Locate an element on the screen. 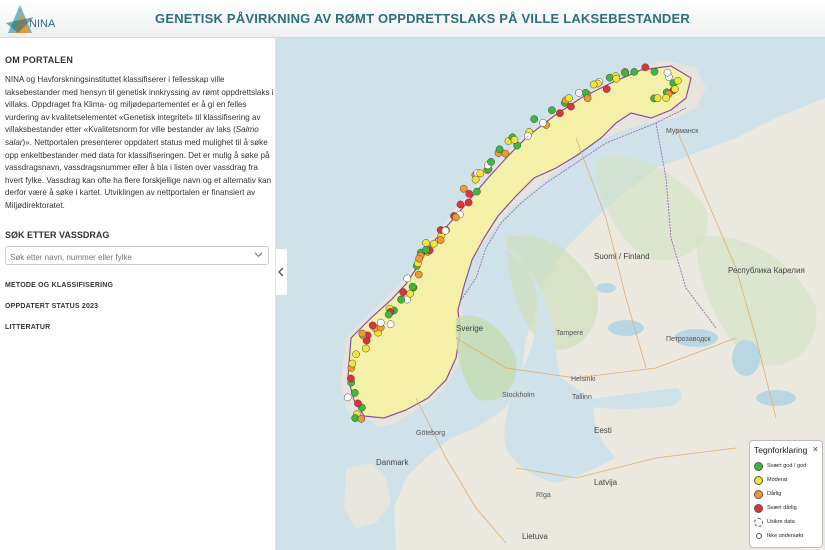 Image resolution: width=825 pixels, height=550 pixels. collapse-sidebar-button is located at coordinates (282, 272).